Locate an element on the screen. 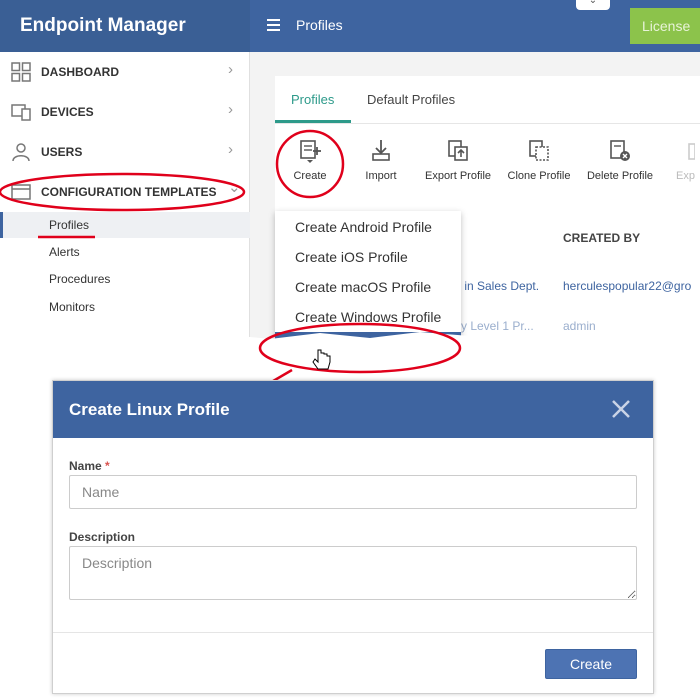 The image size is (700, 698). tab-default-profiles: Default Profiles is located at coordinates (411, 99).